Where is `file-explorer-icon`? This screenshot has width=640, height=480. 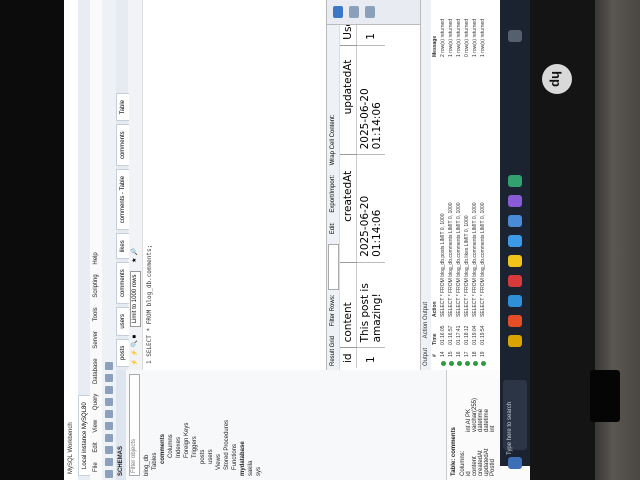 file-explorer-icon is located at coordinates (515, 341).